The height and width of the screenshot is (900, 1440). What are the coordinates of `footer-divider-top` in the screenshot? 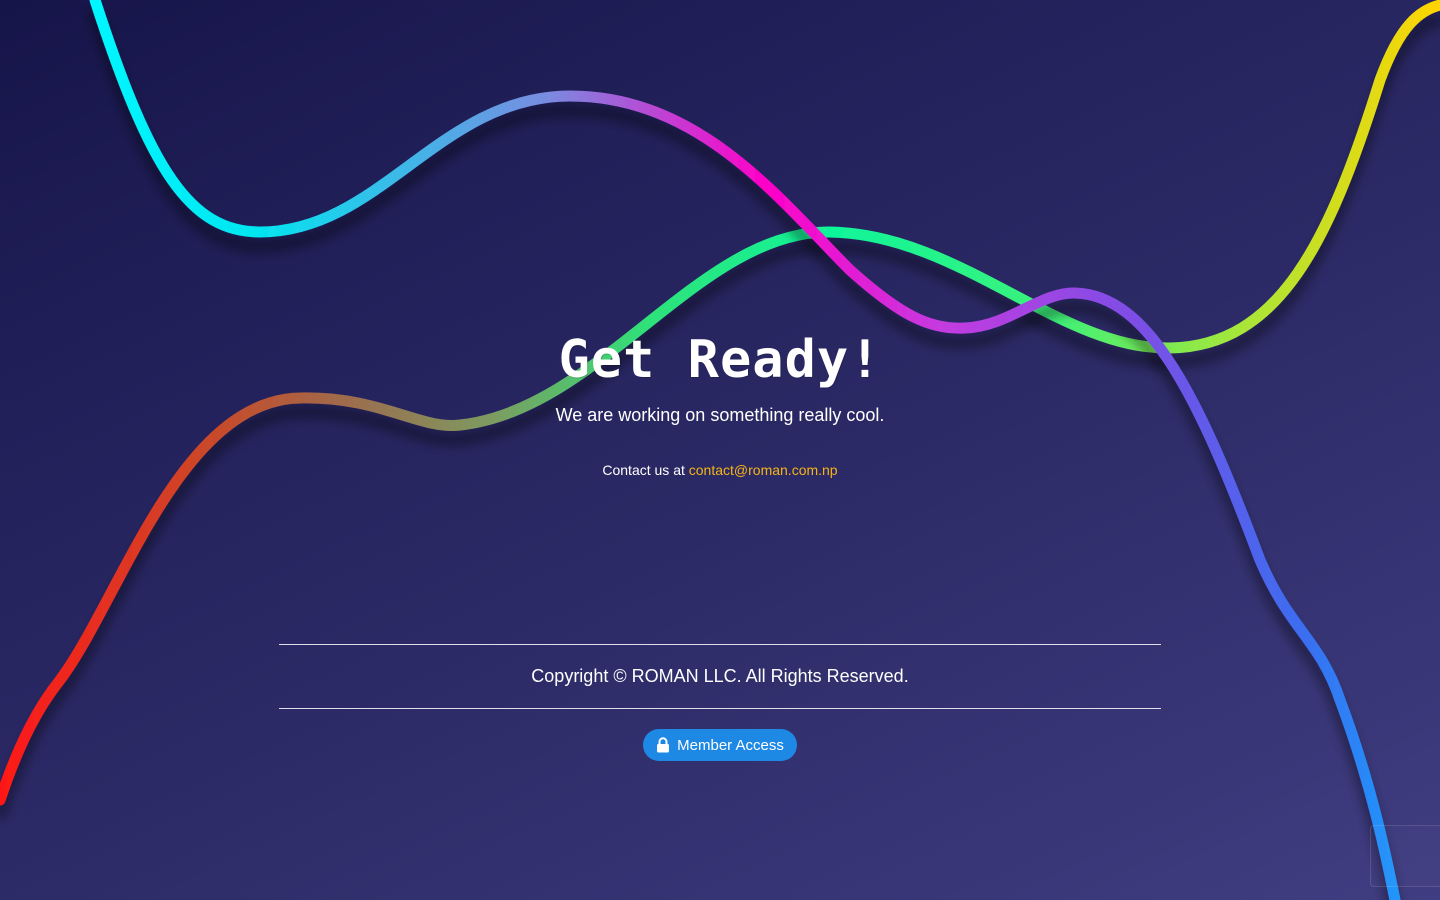 It's located at (720, 644).